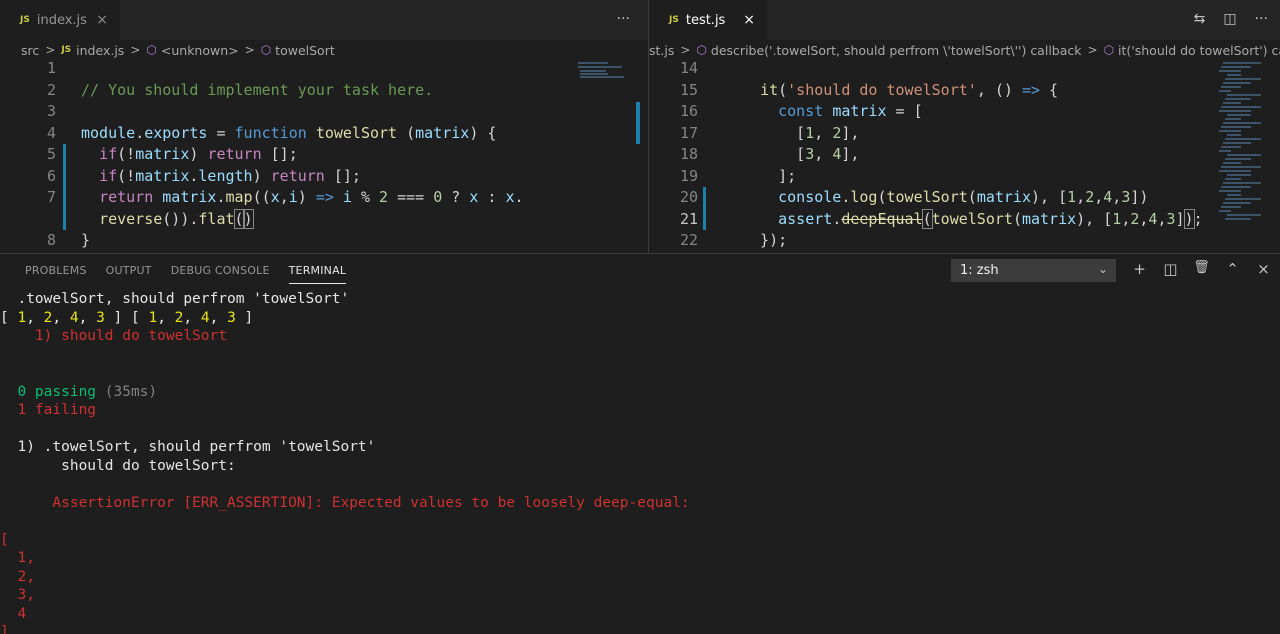  Describe the element at coordinates (275, 197) in the screenshot. I see `code-token: x` at that location.